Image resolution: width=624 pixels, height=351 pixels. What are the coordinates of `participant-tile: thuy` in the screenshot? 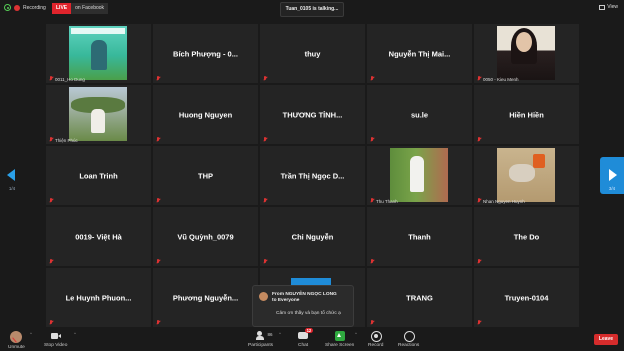 It's located at (312, 53).